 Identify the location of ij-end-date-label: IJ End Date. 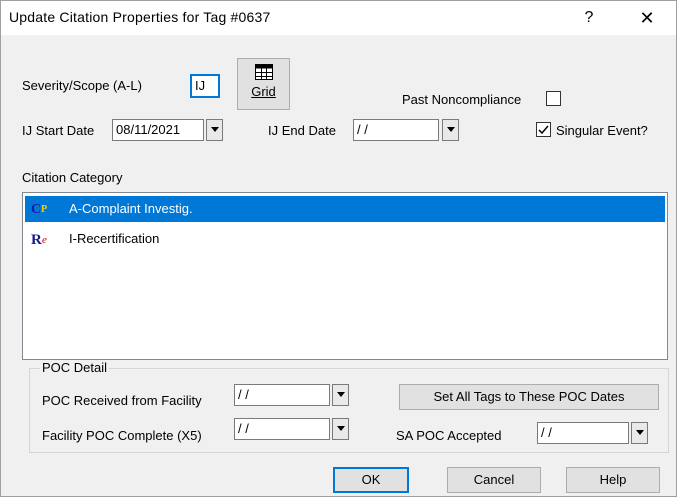
(302, 130).